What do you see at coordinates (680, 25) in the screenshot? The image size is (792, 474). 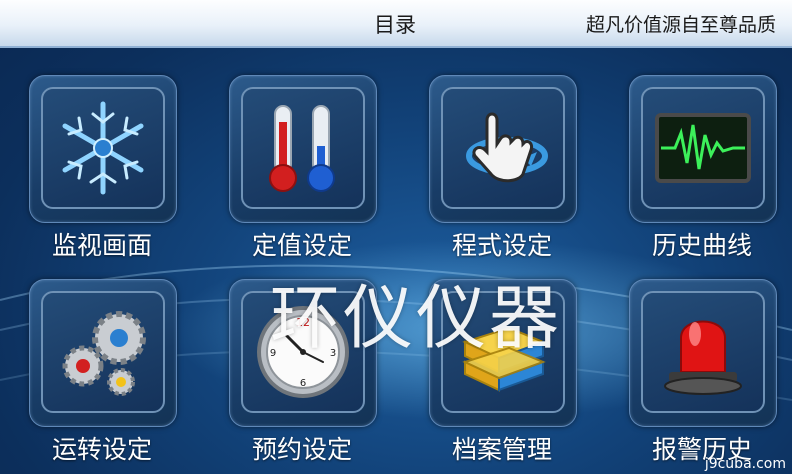 I see `brand-slogan: 超凡价值源自至尊品质` at bounding box center [680, 25].